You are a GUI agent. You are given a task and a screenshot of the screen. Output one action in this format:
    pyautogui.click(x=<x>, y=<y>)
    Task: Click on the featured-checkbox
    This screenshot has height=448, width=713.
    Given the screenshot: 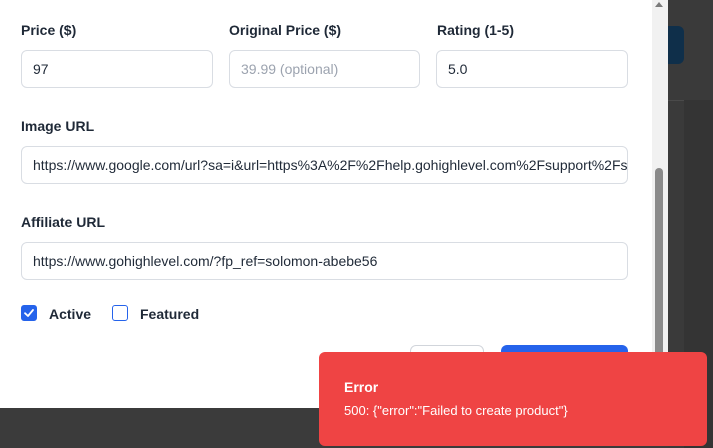 What is the action you would take?
    pyautogui.click(x=120, y=313)
    